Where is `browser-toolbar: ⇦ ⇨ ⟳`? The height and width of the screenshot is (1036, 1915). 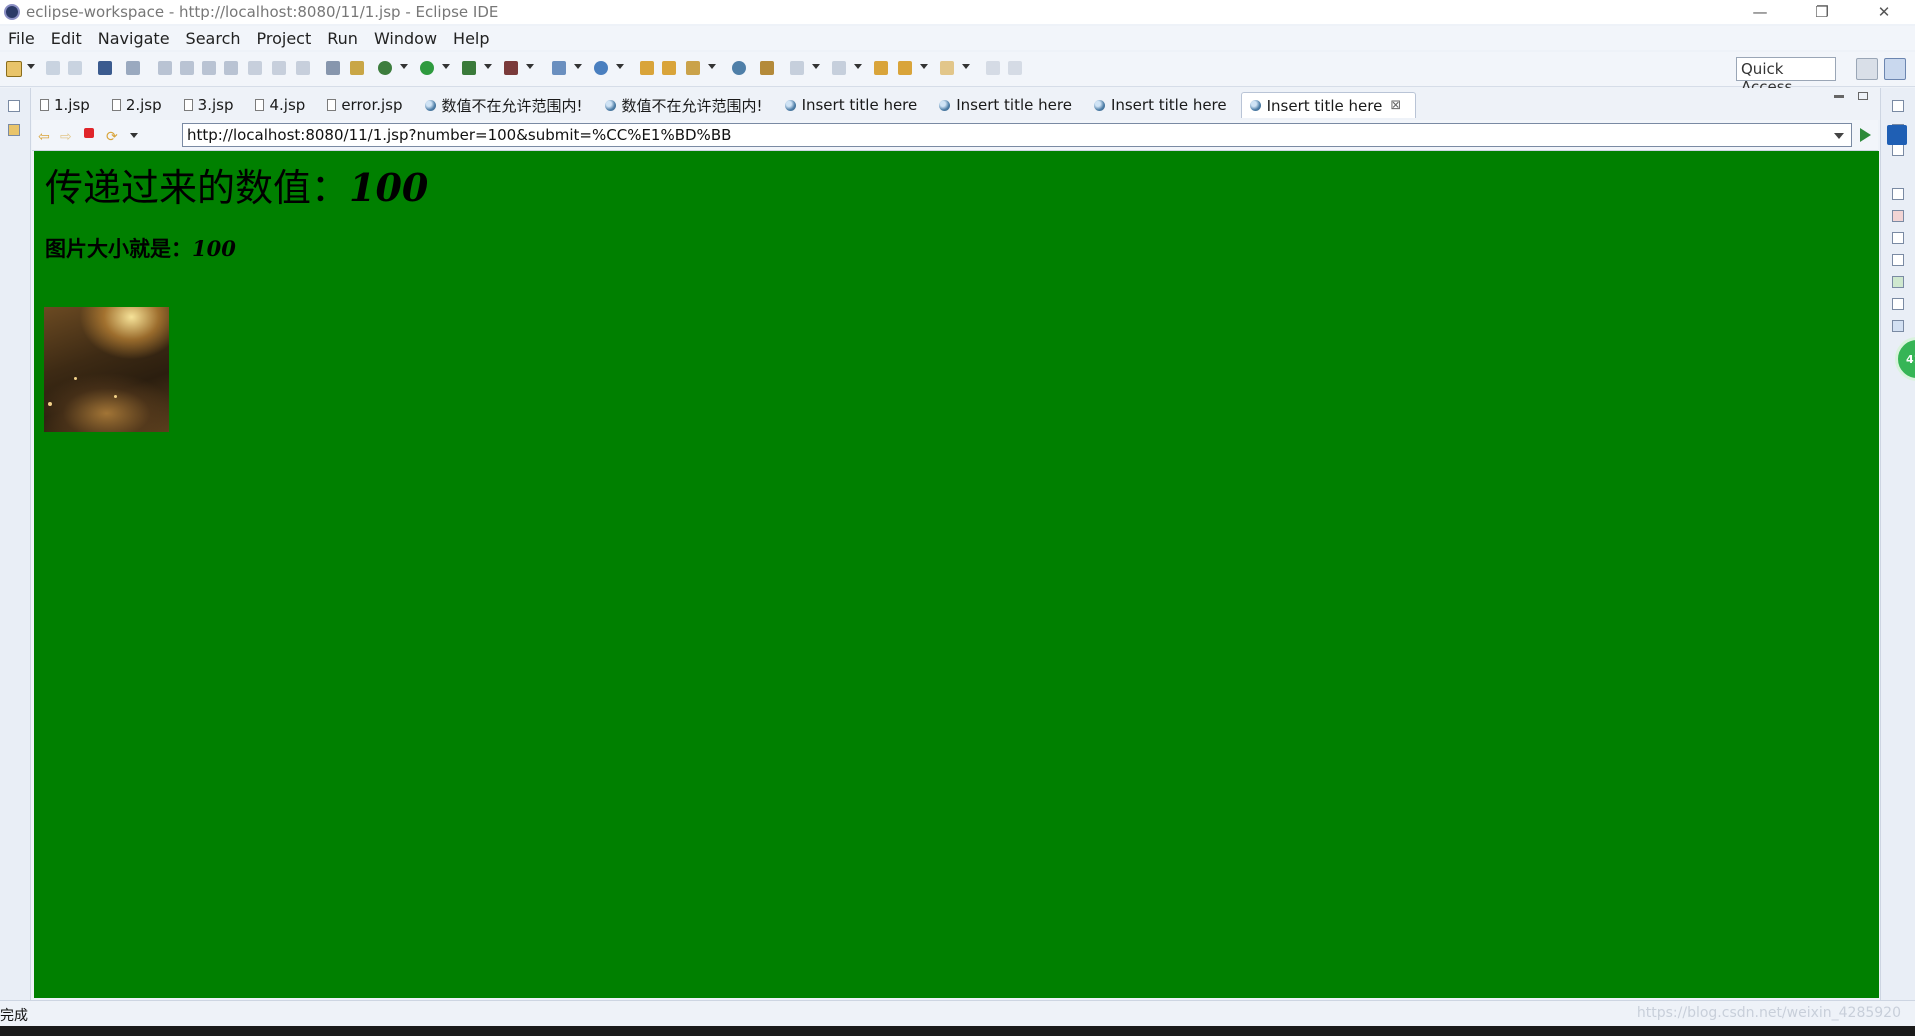 browser-toolbar: ⇦ ⇨ ⟳ is located at coordinates (969, 135).